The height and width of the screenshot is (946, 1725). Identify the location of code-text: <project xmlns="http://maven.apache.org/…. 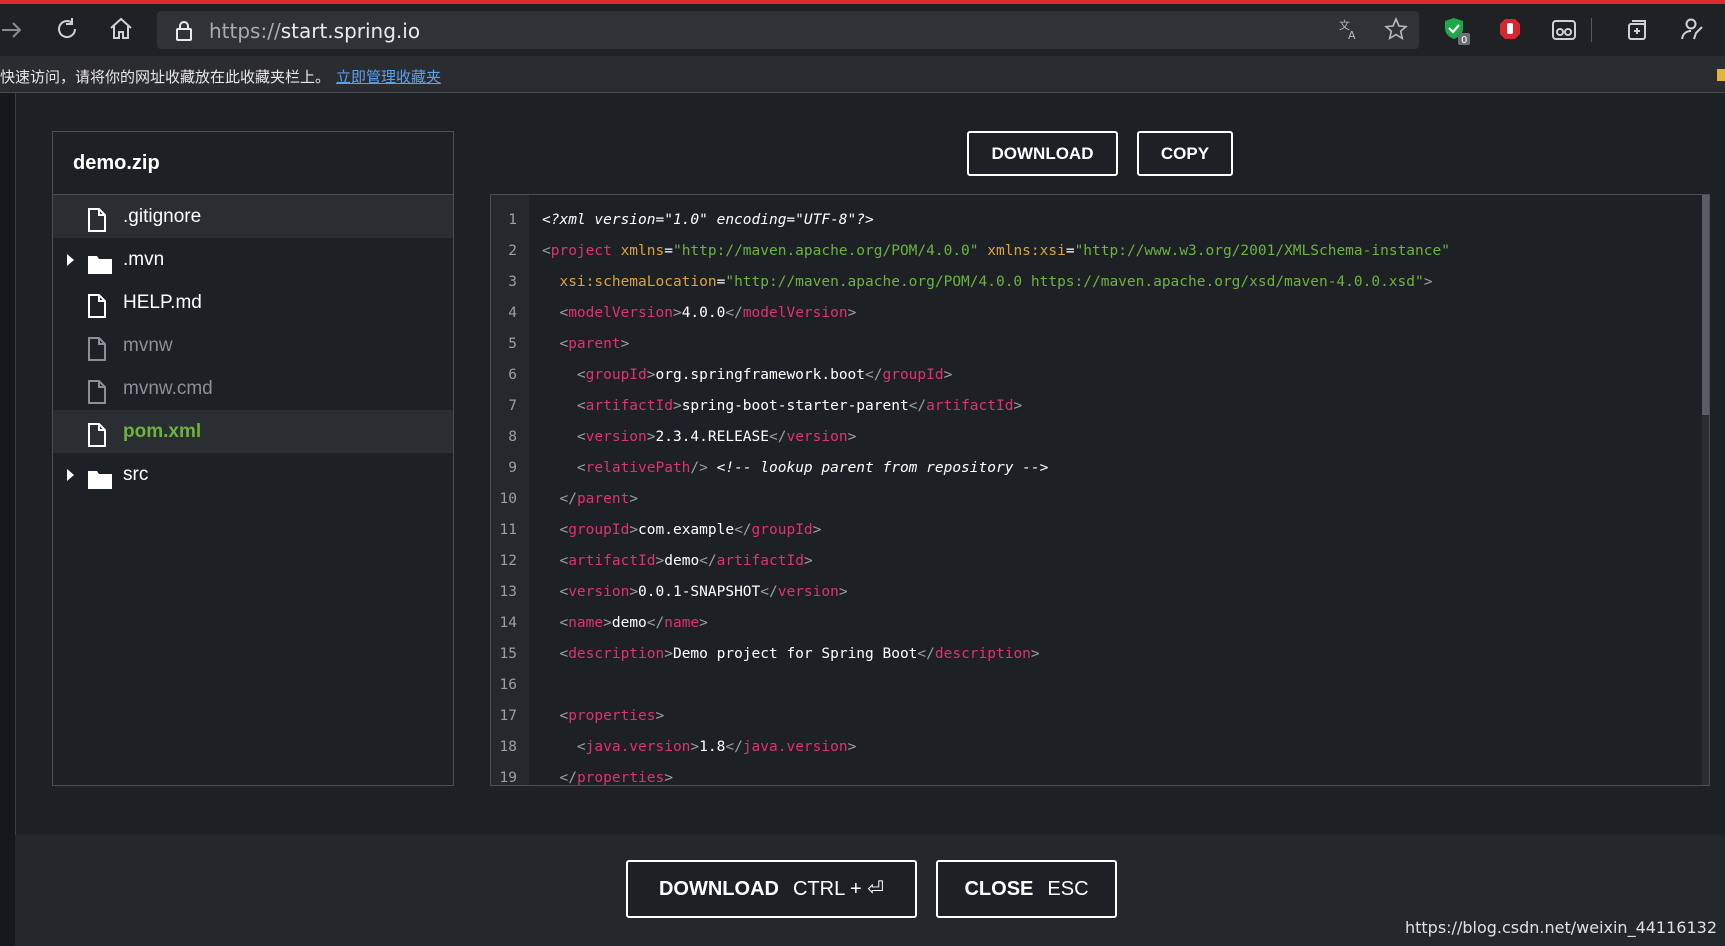
(996, 251).